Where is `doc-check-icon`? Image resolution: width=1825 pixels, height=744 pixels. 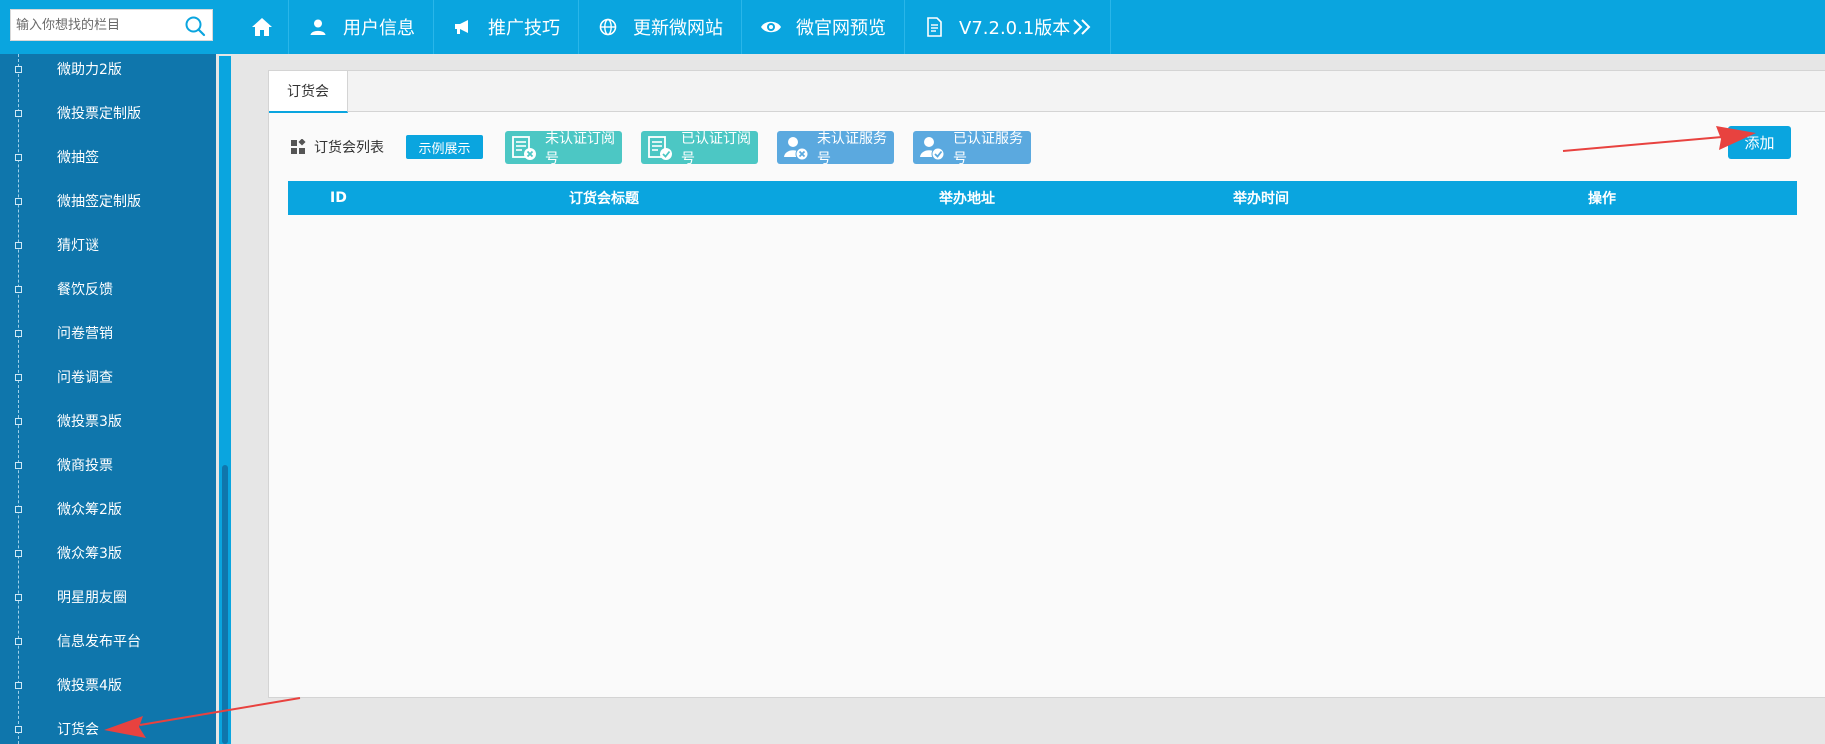
doc-check-icon is located at coordinates (660, 148).